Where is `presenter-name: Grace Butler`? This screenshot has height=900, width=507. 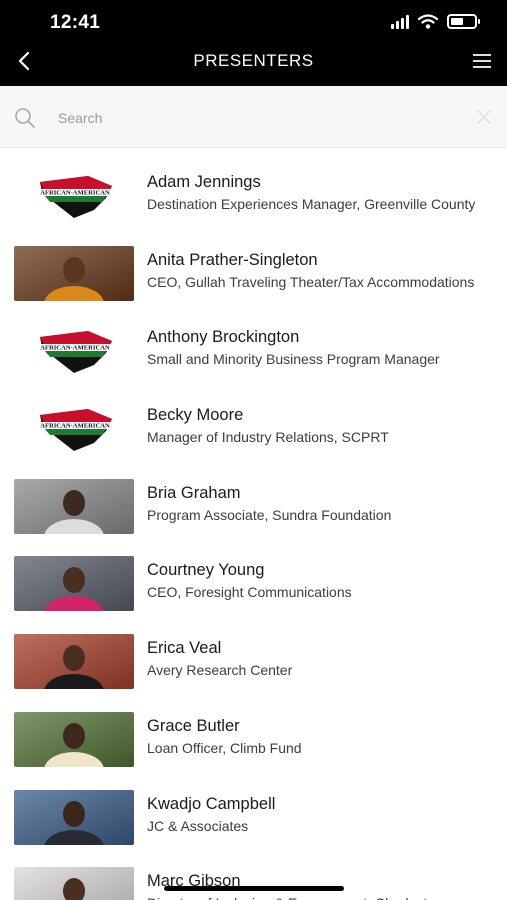
presenter-name: Grace Butler is located at coordinates (193, 725).